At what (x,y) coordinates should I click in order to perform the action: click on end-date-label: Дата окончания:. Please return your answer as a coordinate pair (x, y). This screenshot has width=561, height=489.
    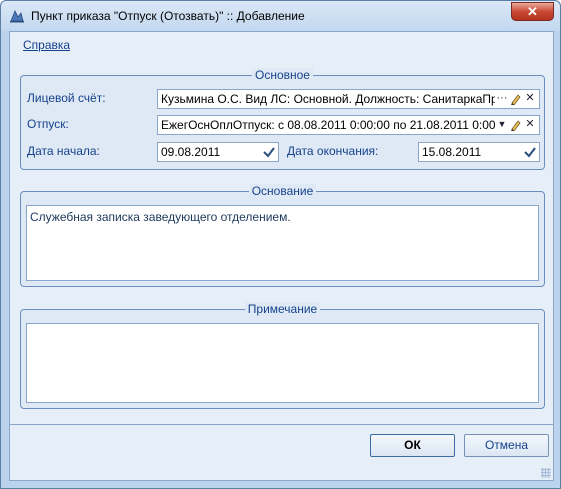
    Looking at the image, I should click on (333, 151).